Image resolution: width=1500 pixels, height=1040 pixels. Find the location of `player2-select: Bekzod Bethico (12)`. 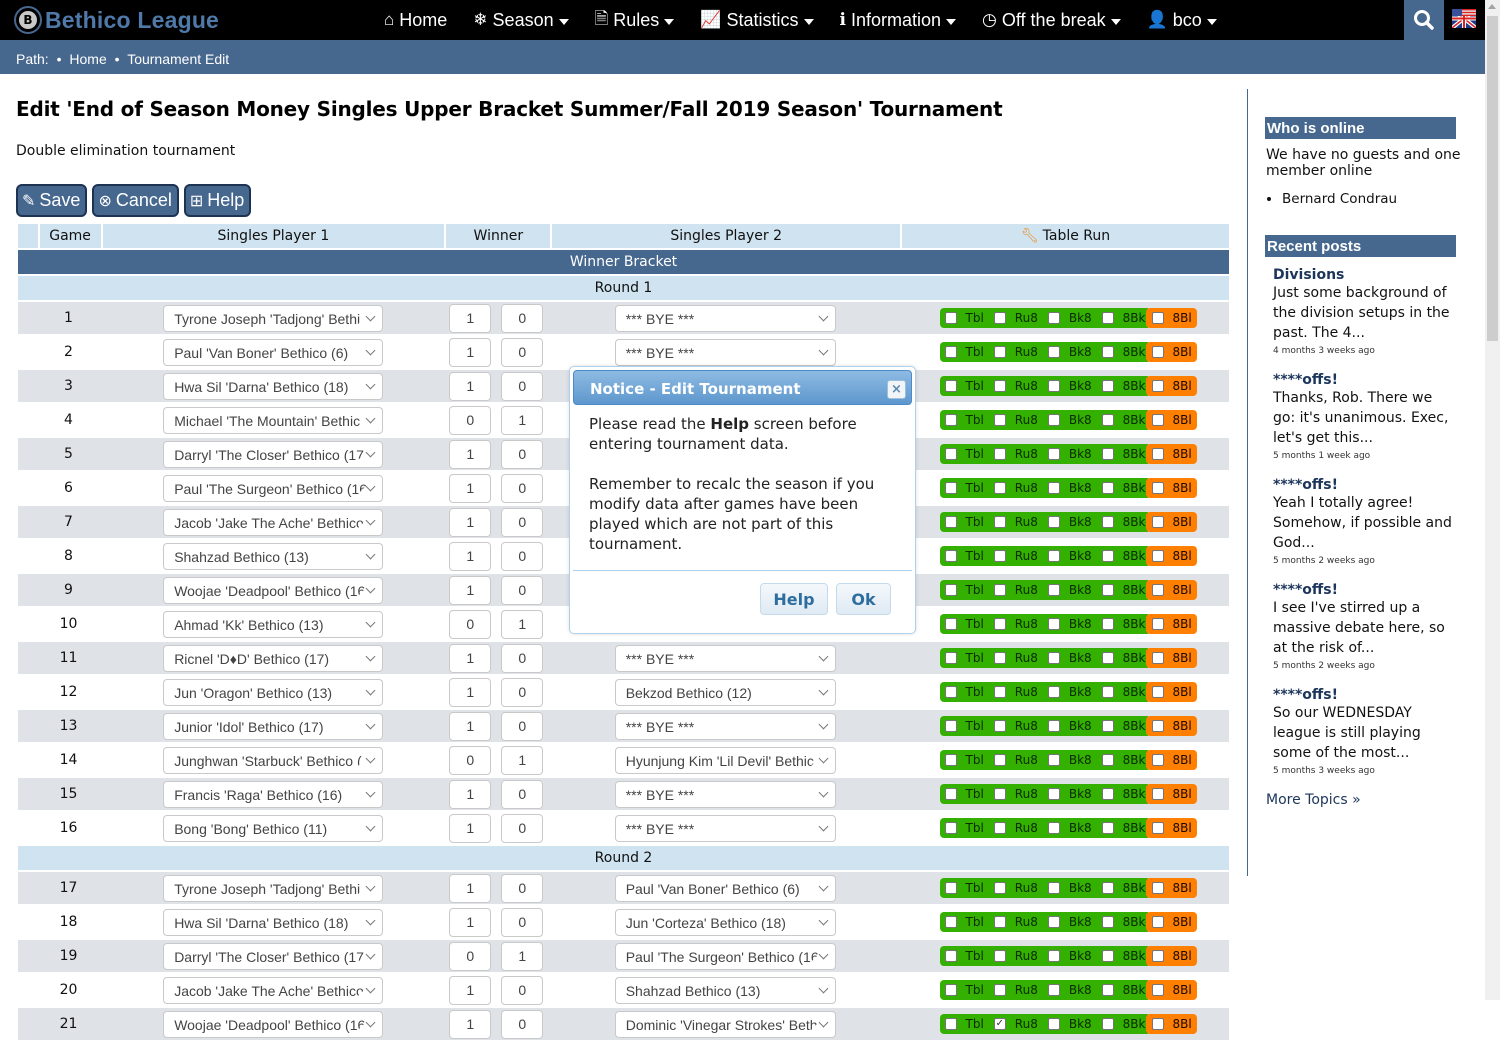

player2-select: Bekzod Bethico (12) is located at coordinates (725, 692).